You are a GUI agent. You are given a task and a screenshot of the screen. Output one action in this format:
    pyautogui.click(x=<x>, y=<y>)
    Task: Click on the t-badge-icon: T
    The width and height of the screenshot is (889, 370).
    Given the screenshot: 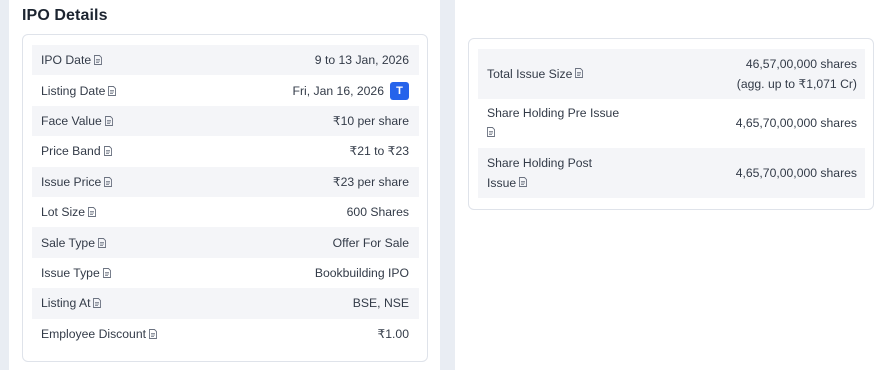 What is the action you would take?
    pyautogui.click(x=399, y=90)
    